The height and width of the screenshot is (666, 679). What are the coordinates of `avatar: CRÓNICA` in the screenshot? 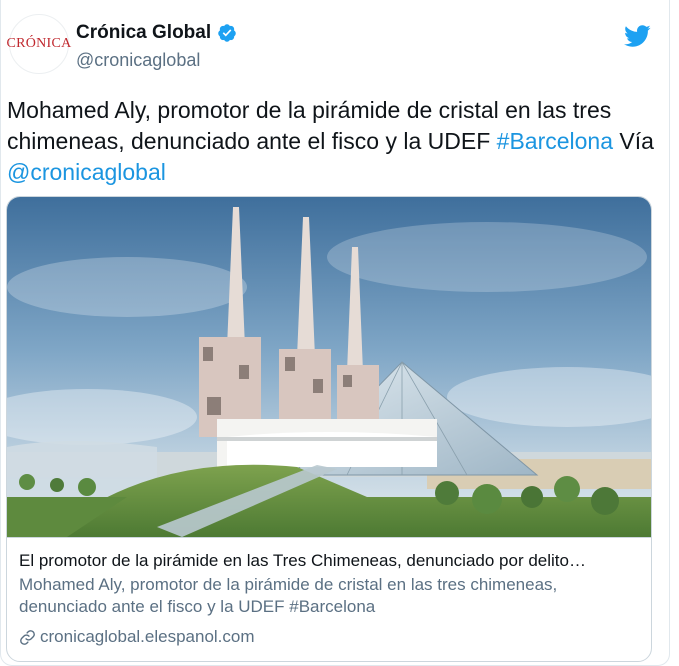 It's located at (39, 44).